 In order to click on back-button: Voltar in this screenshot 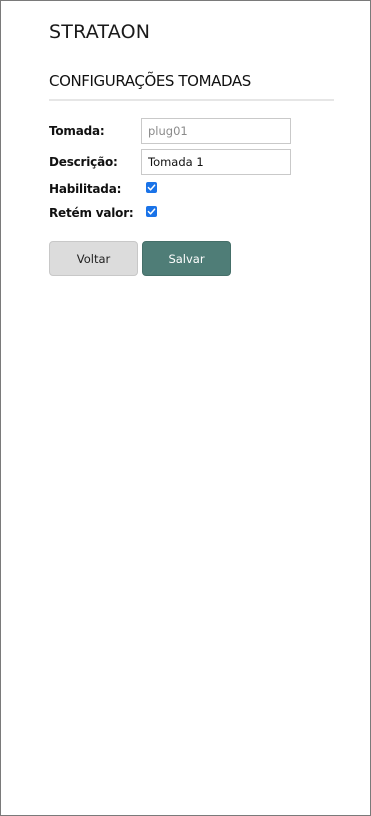, I will do `click(93, 258)`.